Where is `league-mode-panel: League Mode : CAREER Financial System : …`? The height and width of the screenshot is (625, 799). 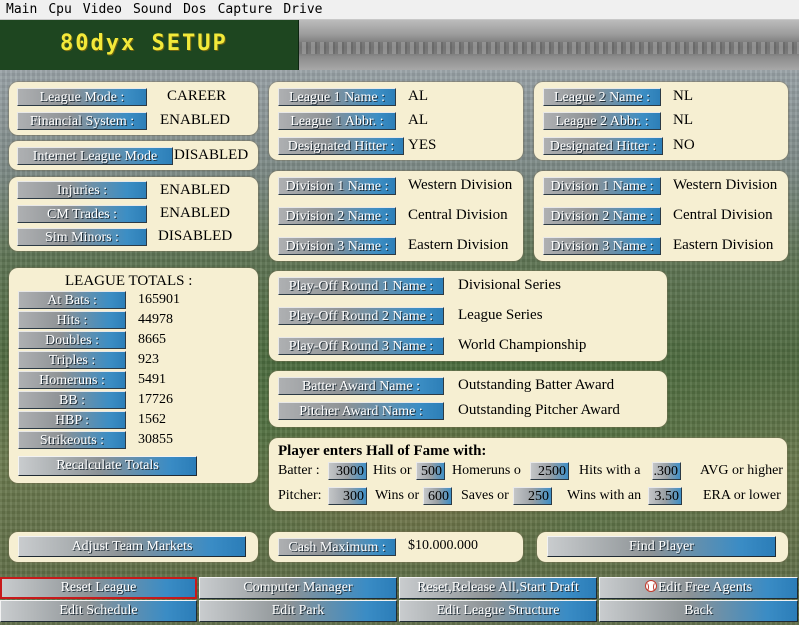 league-mode-panel: League Mode : CAREER Financial System : … is located at coordinates (133, 108).